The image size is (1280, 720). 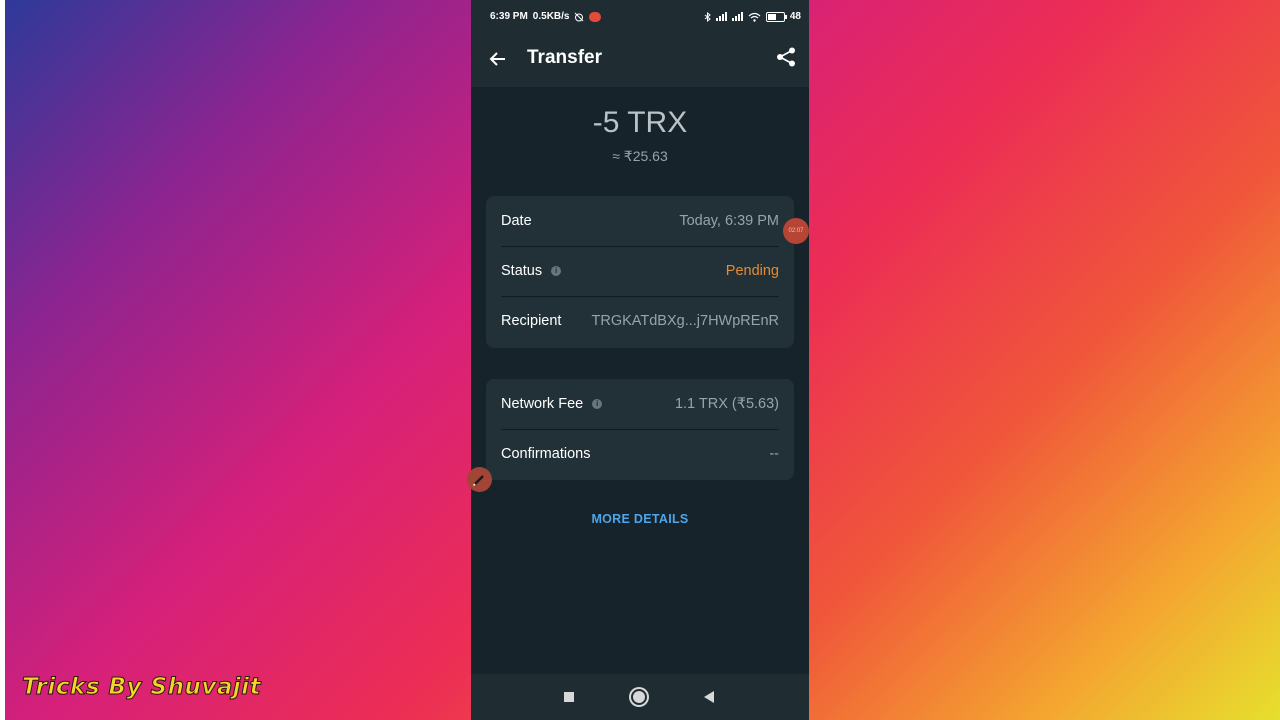 What do you see at coordinates (754, 17) in the screenshot?
I see `wifi-icon` at bounding box center [754, 17].